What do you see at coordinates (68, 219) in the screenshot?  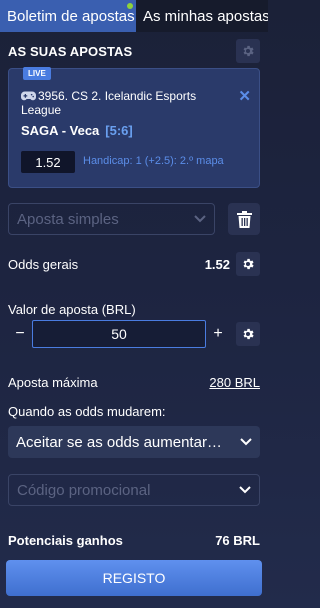 I see `bet-type-value: Aposta simples` at bounding box center [68, 219].